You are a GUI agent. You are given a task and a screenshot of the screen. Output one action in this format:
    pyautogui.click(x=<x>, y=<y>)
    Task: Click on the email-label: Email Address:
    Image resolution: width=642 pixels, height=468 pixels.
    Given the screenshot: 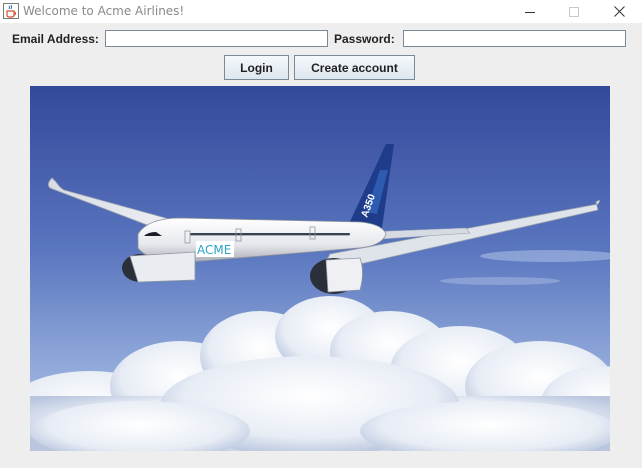 What is the action you would take?
    pyautogui.click(x=55, y=39)
    